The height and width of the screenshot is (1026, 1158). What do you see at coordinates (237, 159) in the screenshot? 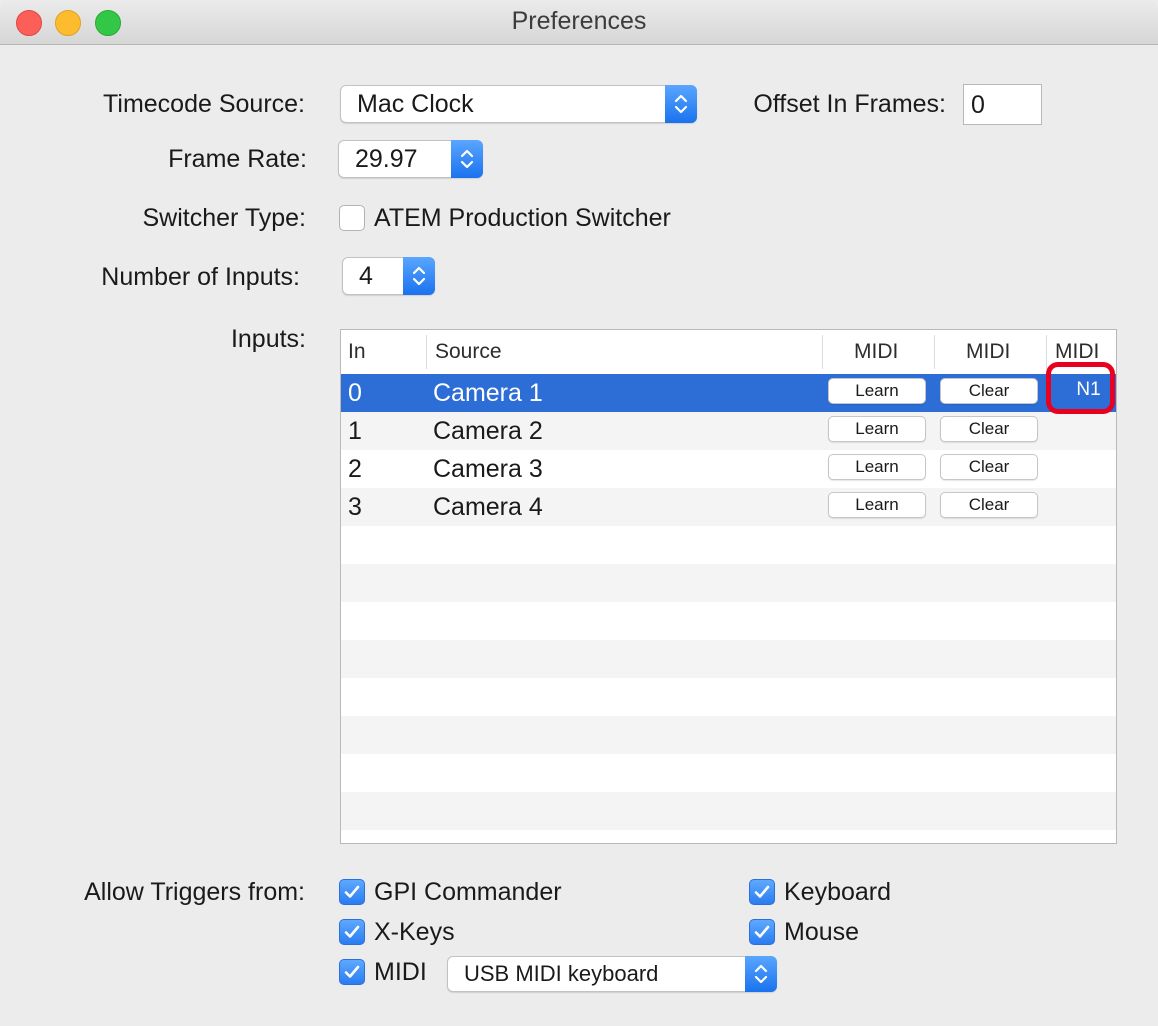
I see `frame-rate-label: Frame Rate:` at bounding box center [237, 159].